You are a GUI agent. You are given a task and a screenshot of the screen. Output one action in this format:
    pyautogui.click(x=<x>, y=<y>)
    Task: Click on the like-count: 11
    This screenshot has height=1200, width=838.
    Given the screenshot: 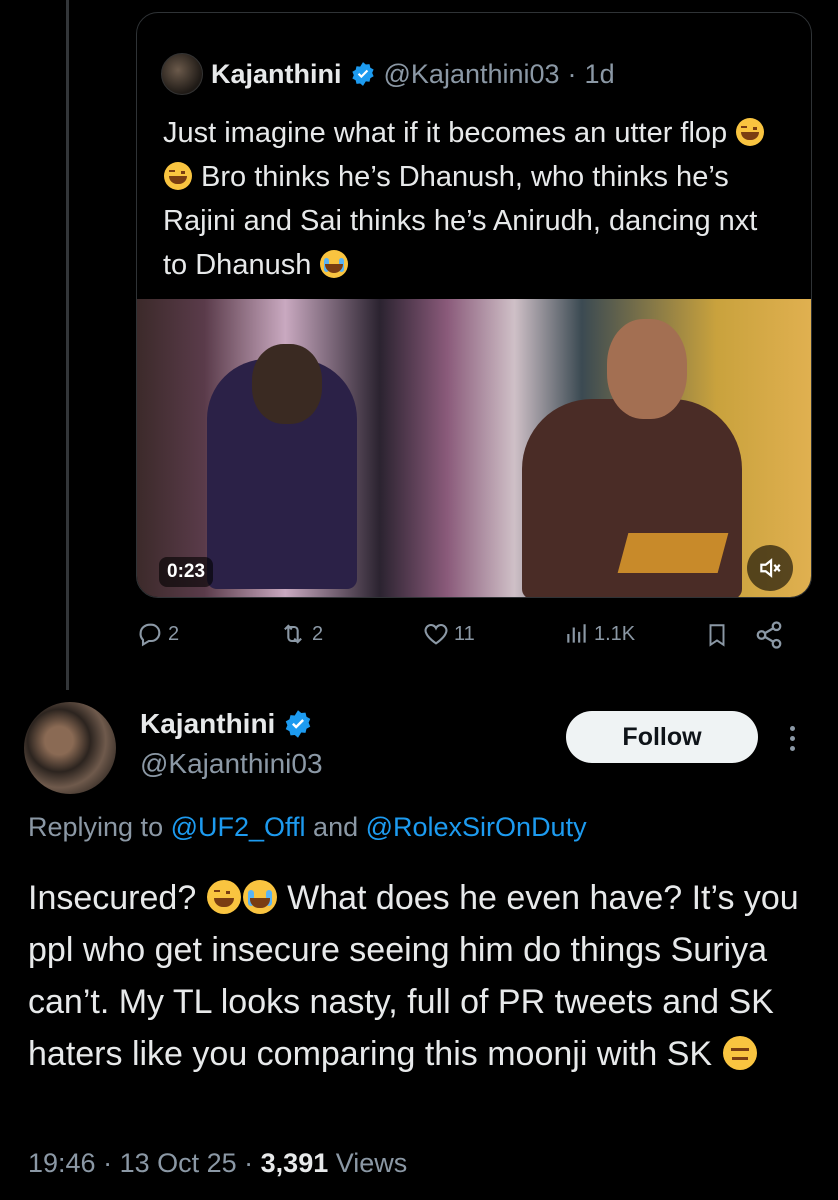 What is the action you would take?
    pyautogui.click(x=464, y=633)
    